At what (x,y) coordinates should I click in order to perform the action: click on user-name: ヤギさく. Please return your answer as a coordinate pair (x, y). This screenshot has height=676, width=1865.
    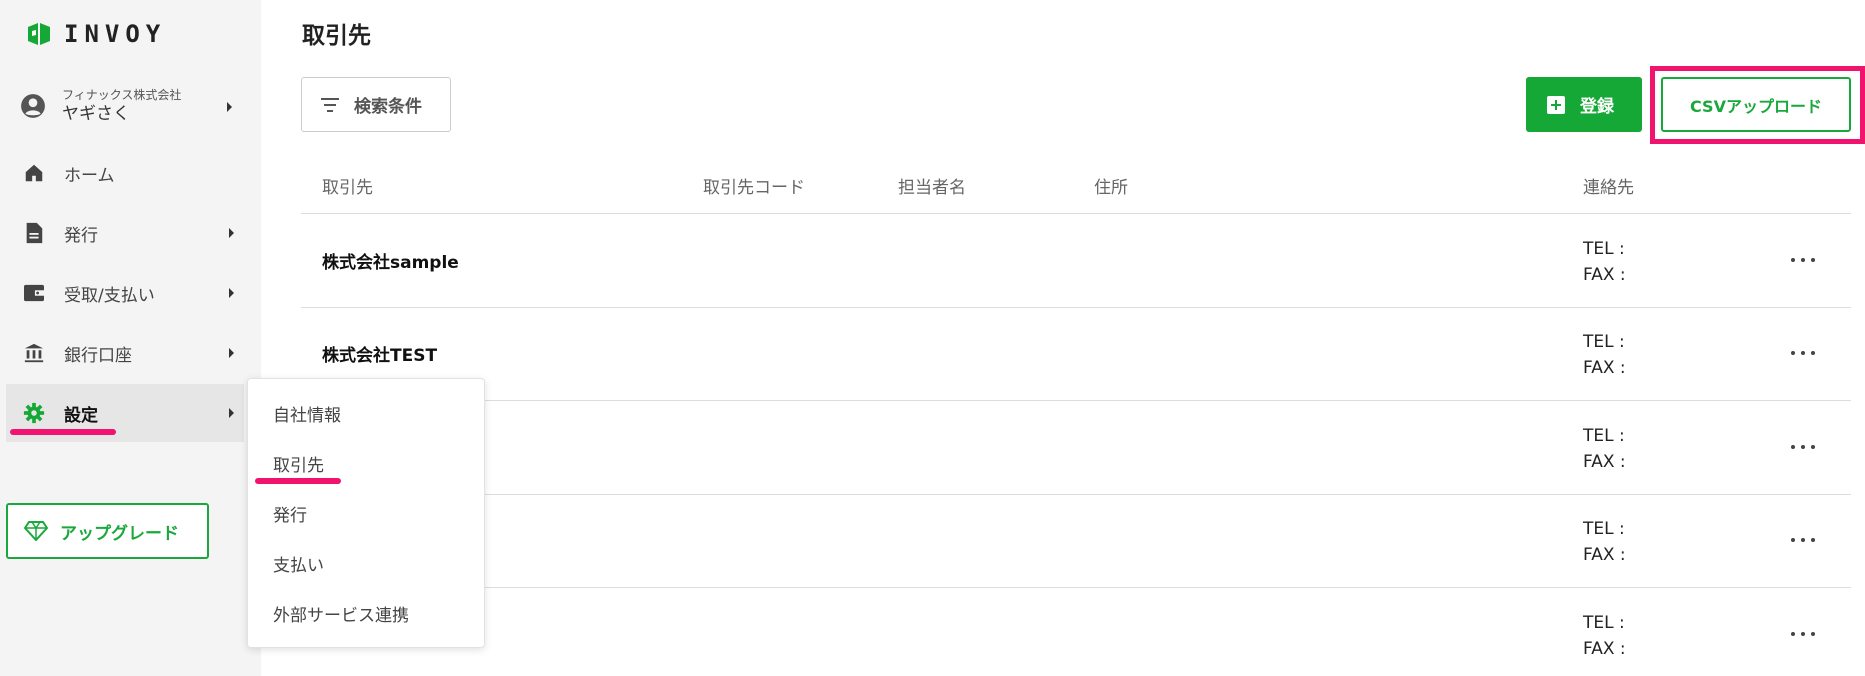
    Looking at the image, I should click on (96, 114).